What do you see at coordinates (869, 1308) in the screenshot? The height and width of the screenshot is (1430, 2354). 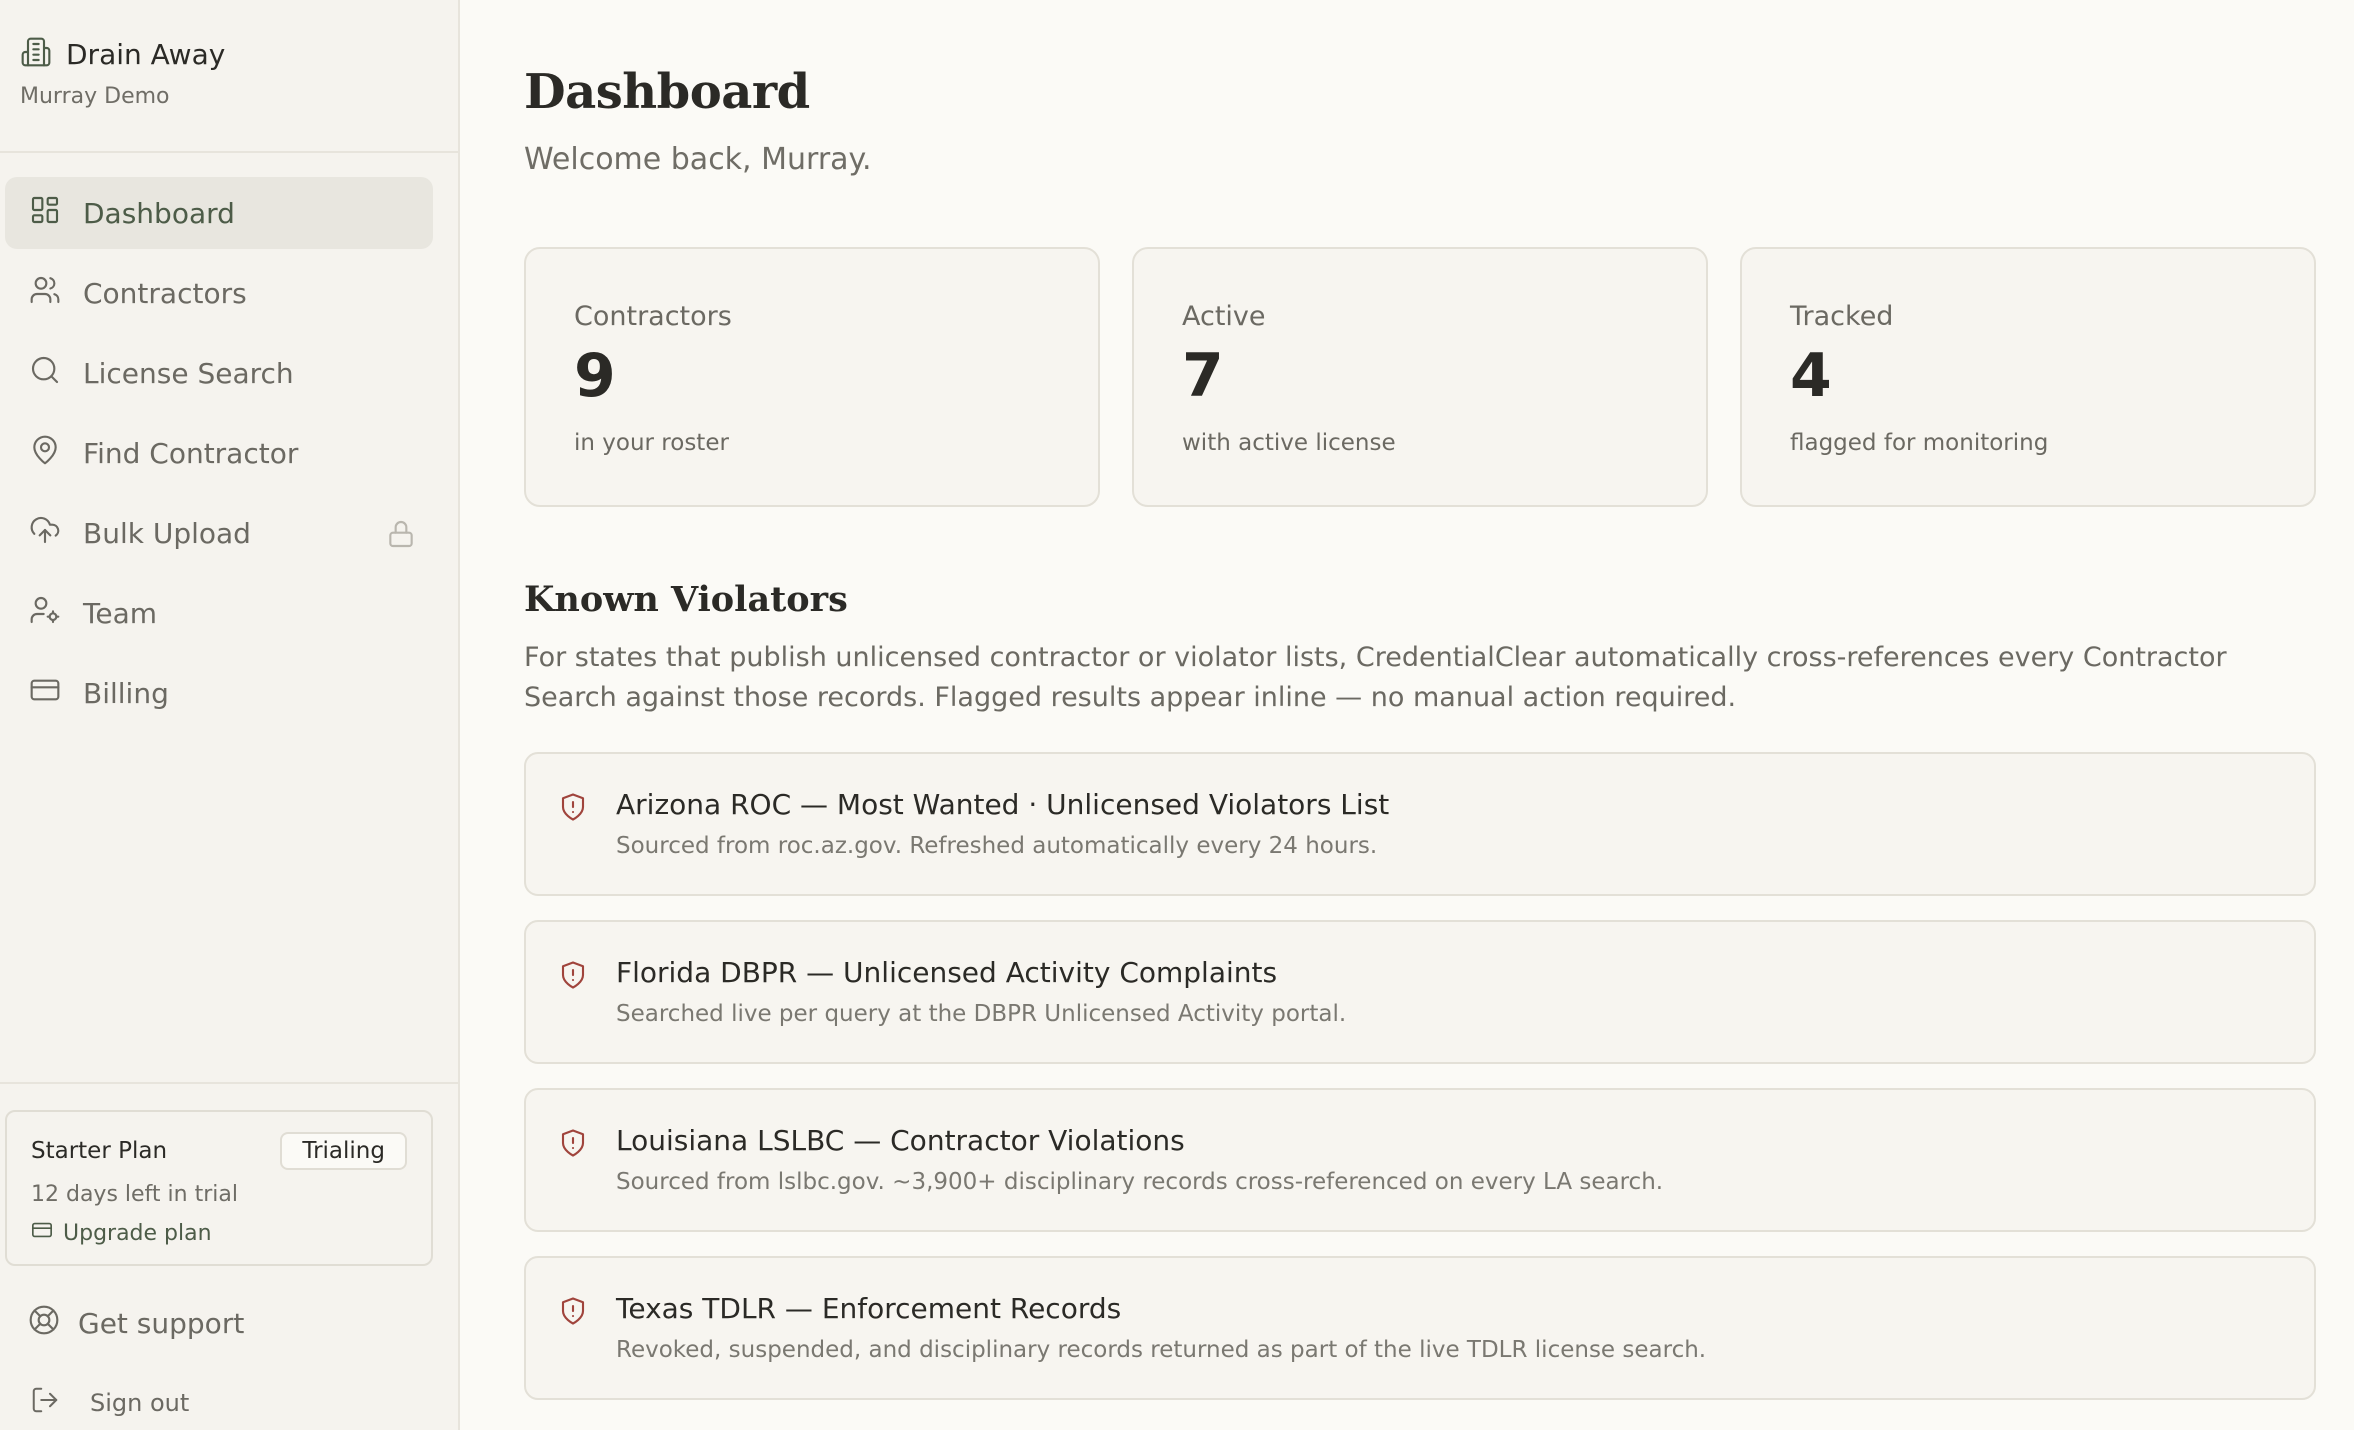 I see `violator-title: Texas TDLR — Enforcement Records` at bounding box center [869, 1308].